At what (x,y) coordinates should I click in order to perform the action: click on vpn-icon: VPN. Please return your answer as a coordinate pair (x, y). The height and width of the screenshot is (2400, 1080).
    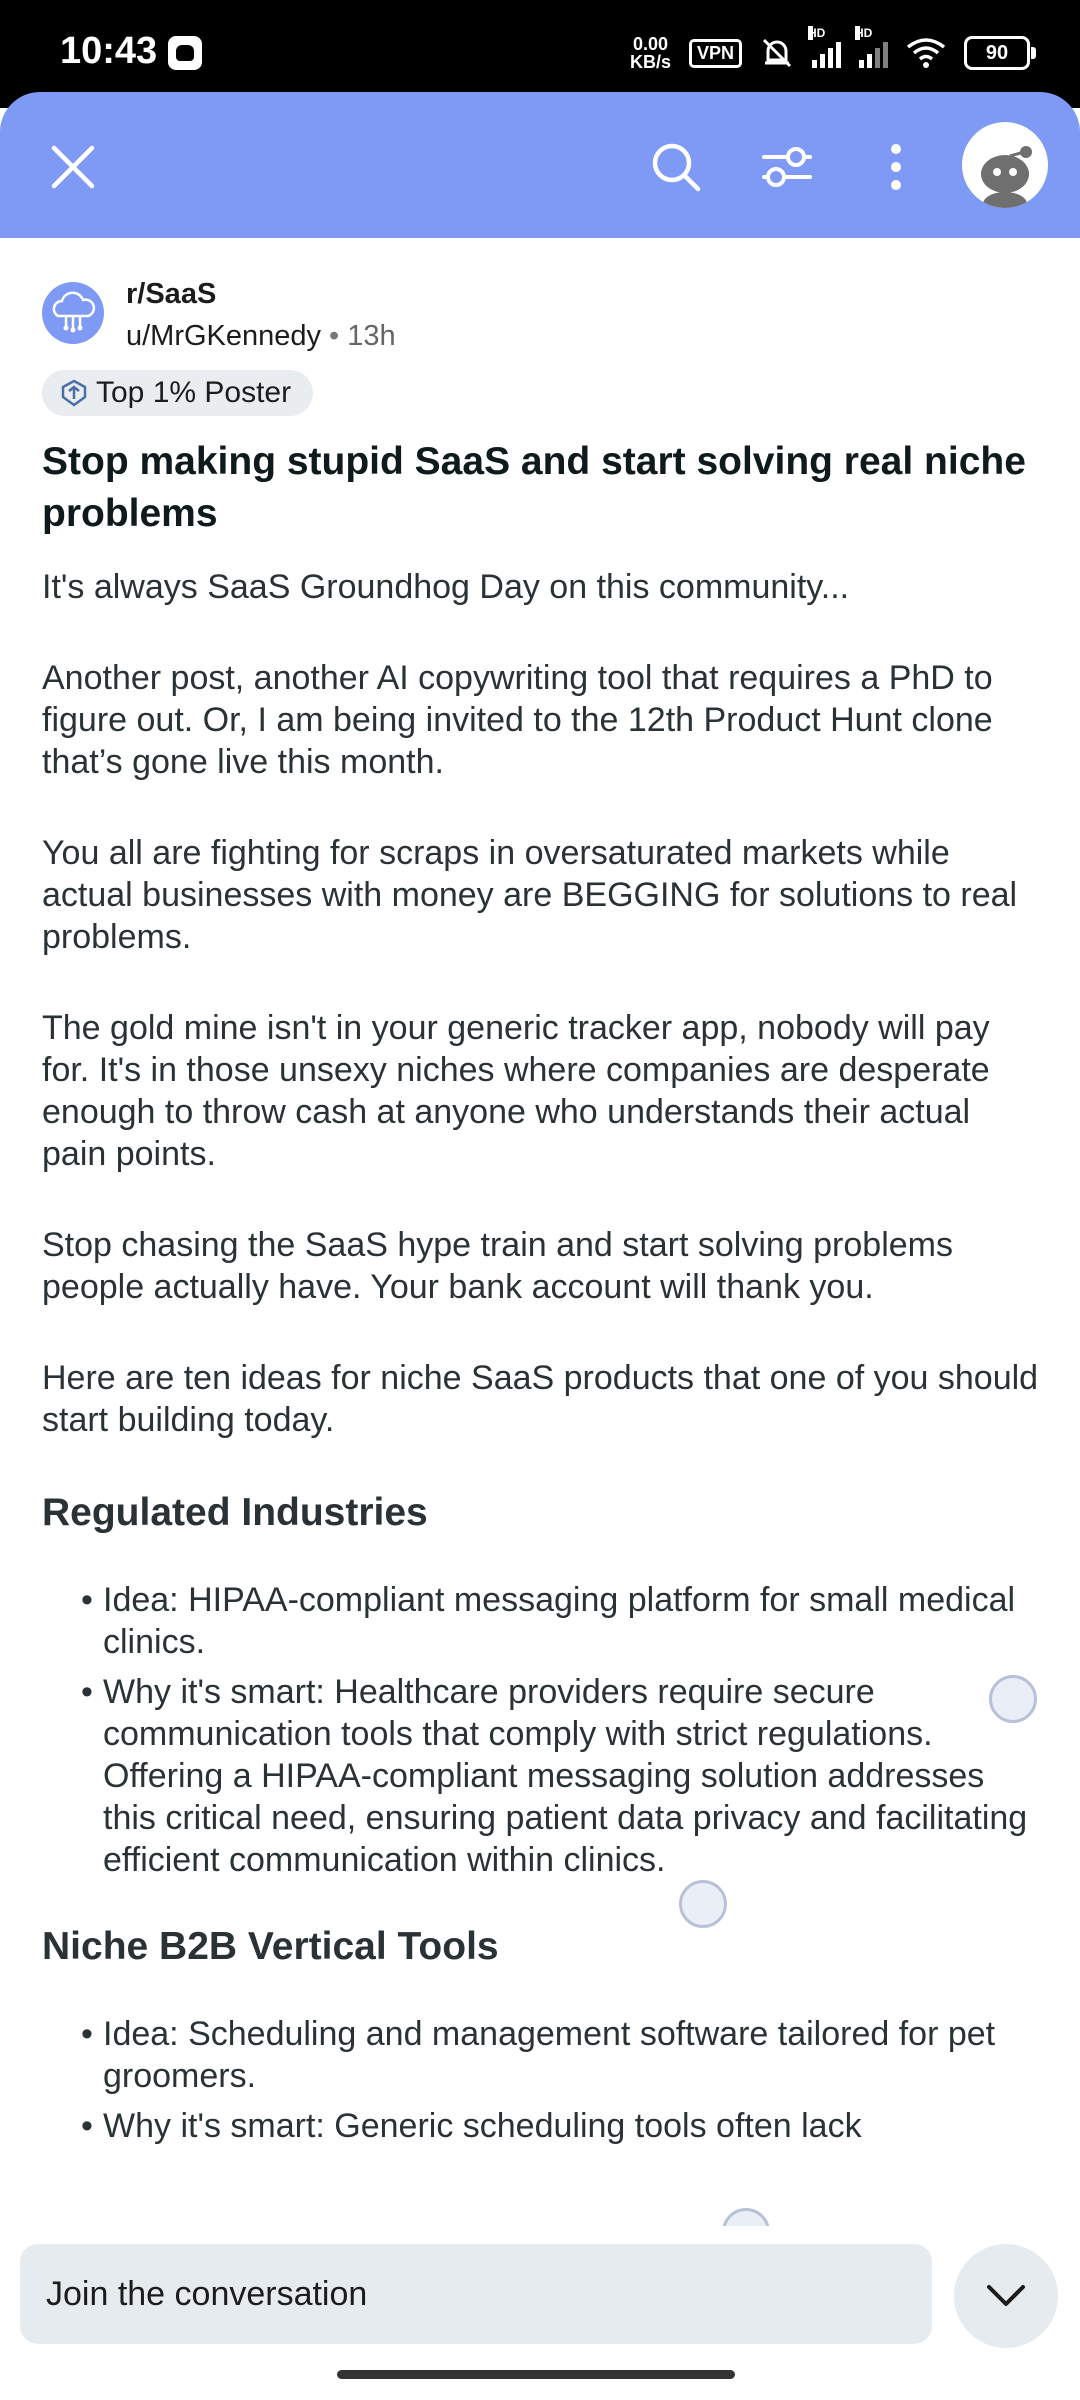
    Looking at the image, I should click on (715, 53).